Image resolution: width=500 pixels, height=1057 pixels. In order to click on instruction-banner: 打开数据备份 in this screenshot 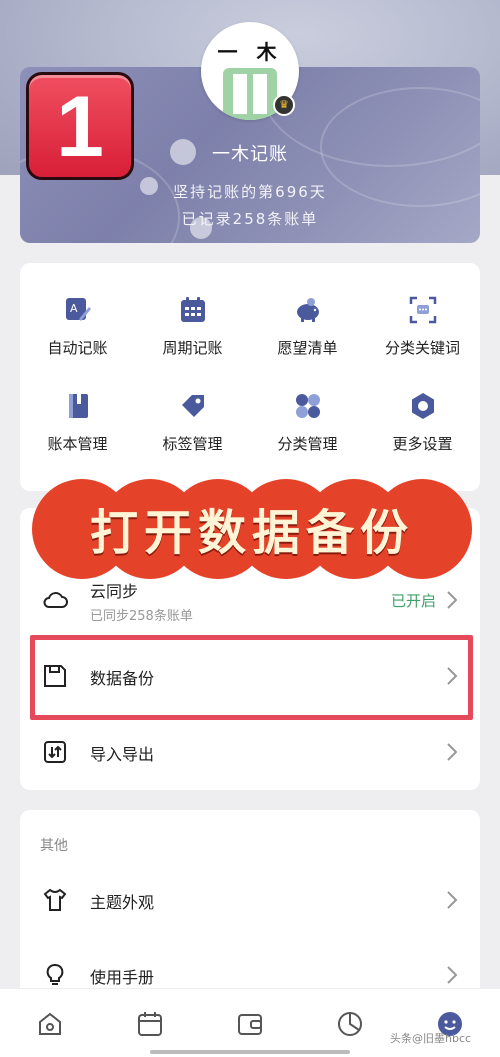, I will do `click(252, 529)`.